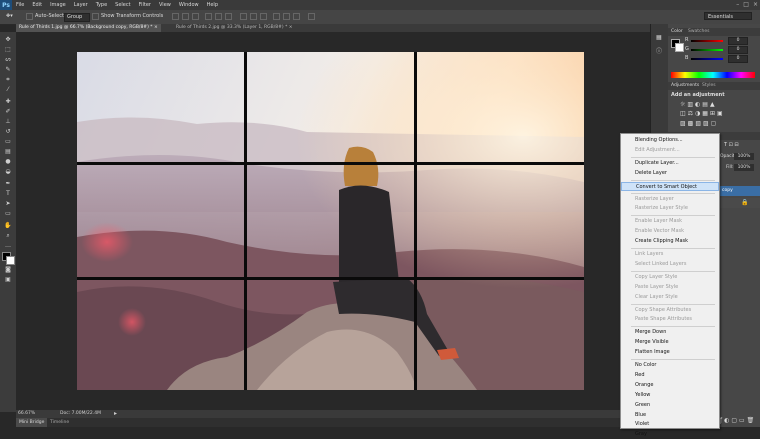  What do you see at coordinates (738, 203) in the screenshot?
I see `background-layer-row: 🔒` at bounding box center [738, 203].